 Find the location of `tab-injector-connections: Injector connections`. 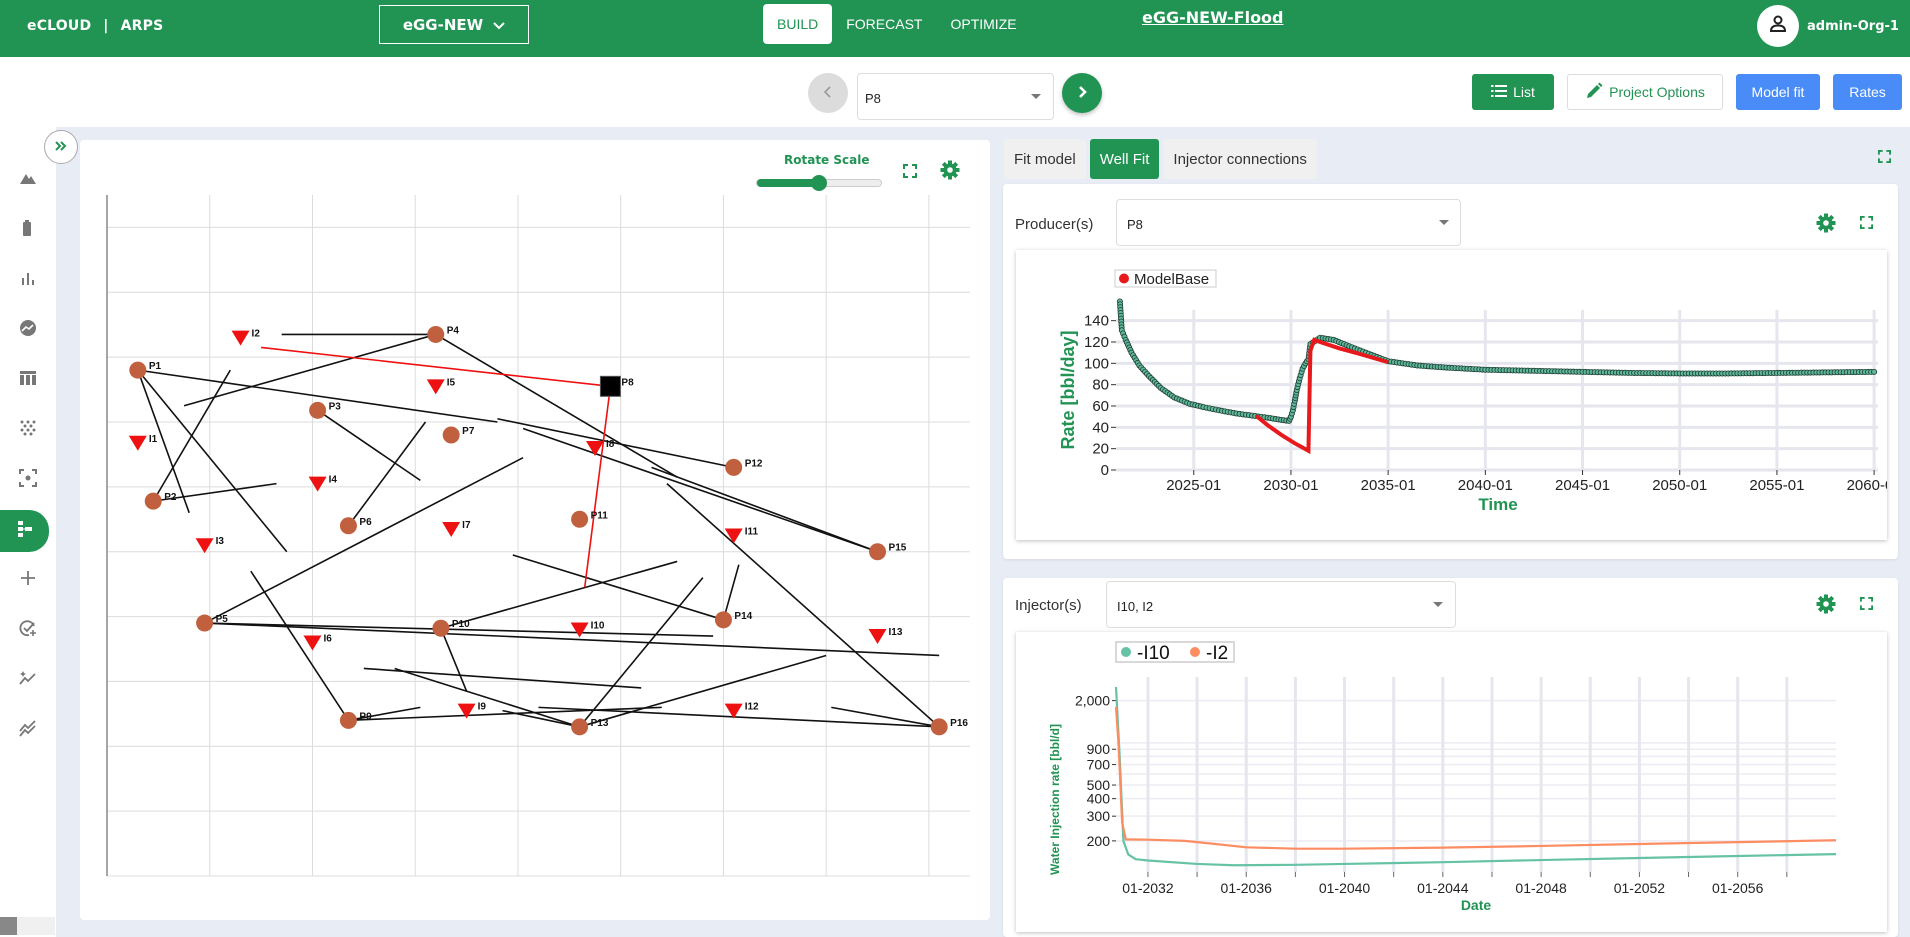

tab-injector-connections: Injector connections is located at coordinates (1240, 159).